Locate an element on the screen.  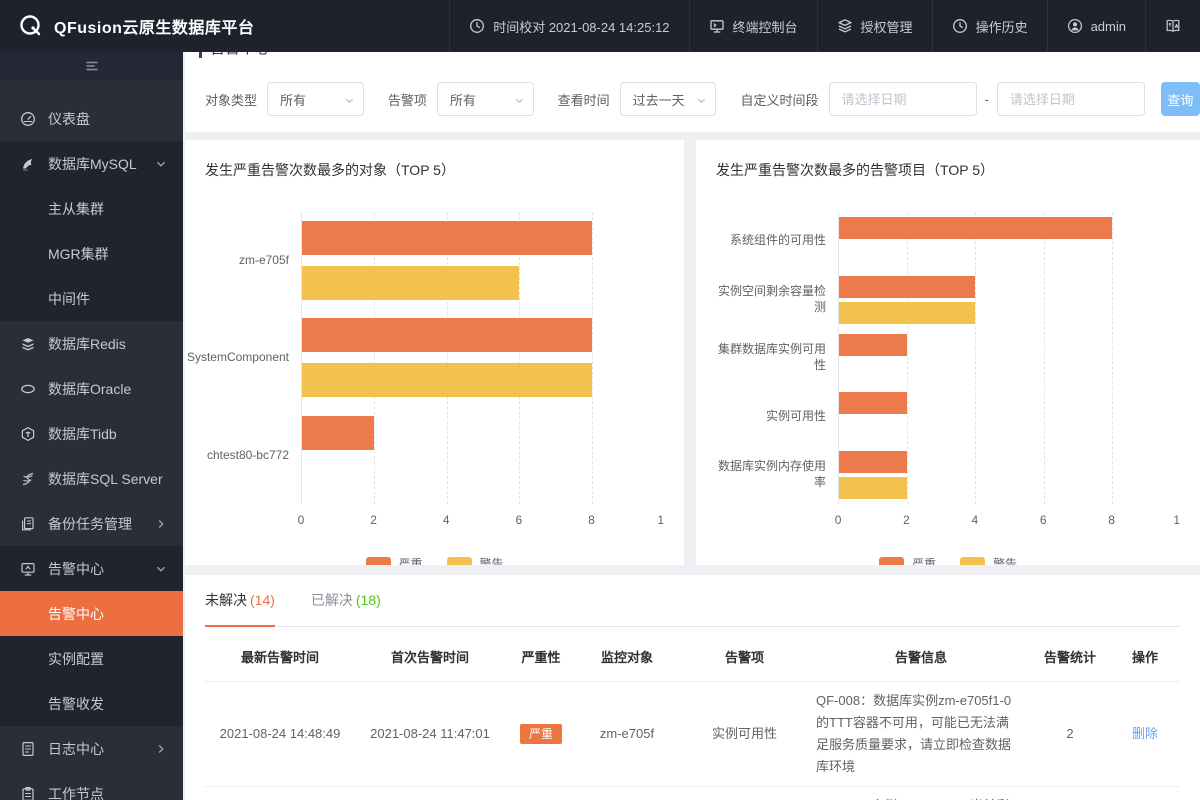
sidebar-item-label: 仪表盘 is located at coordinates (69, 118).